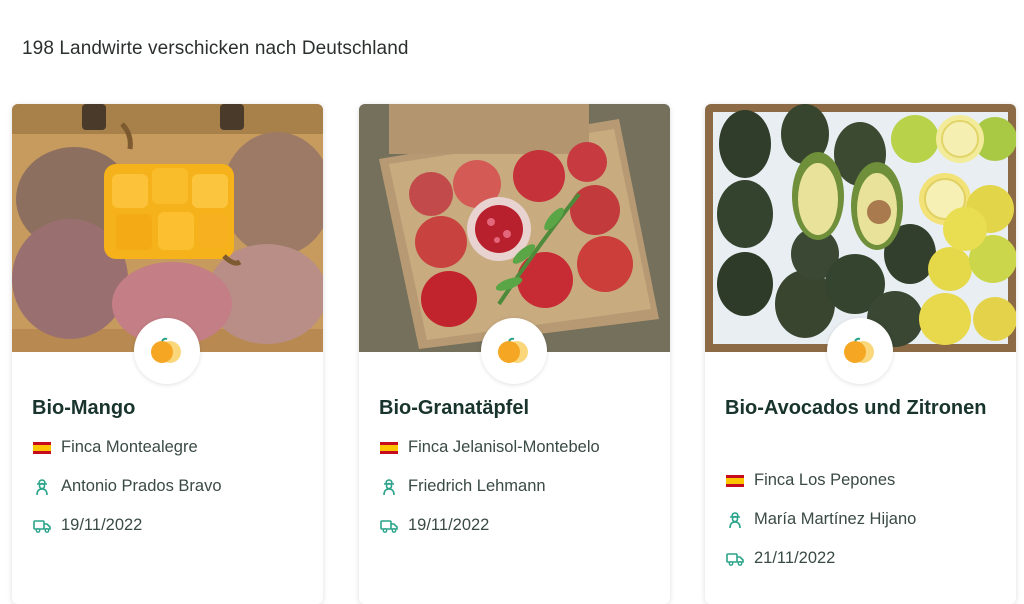 The width and height of the screenshot is (1024, 604). What do you see at coordinates (167, 228) in the screenshot?
I see `product-photo-mango` at bounding box center [167, 228].